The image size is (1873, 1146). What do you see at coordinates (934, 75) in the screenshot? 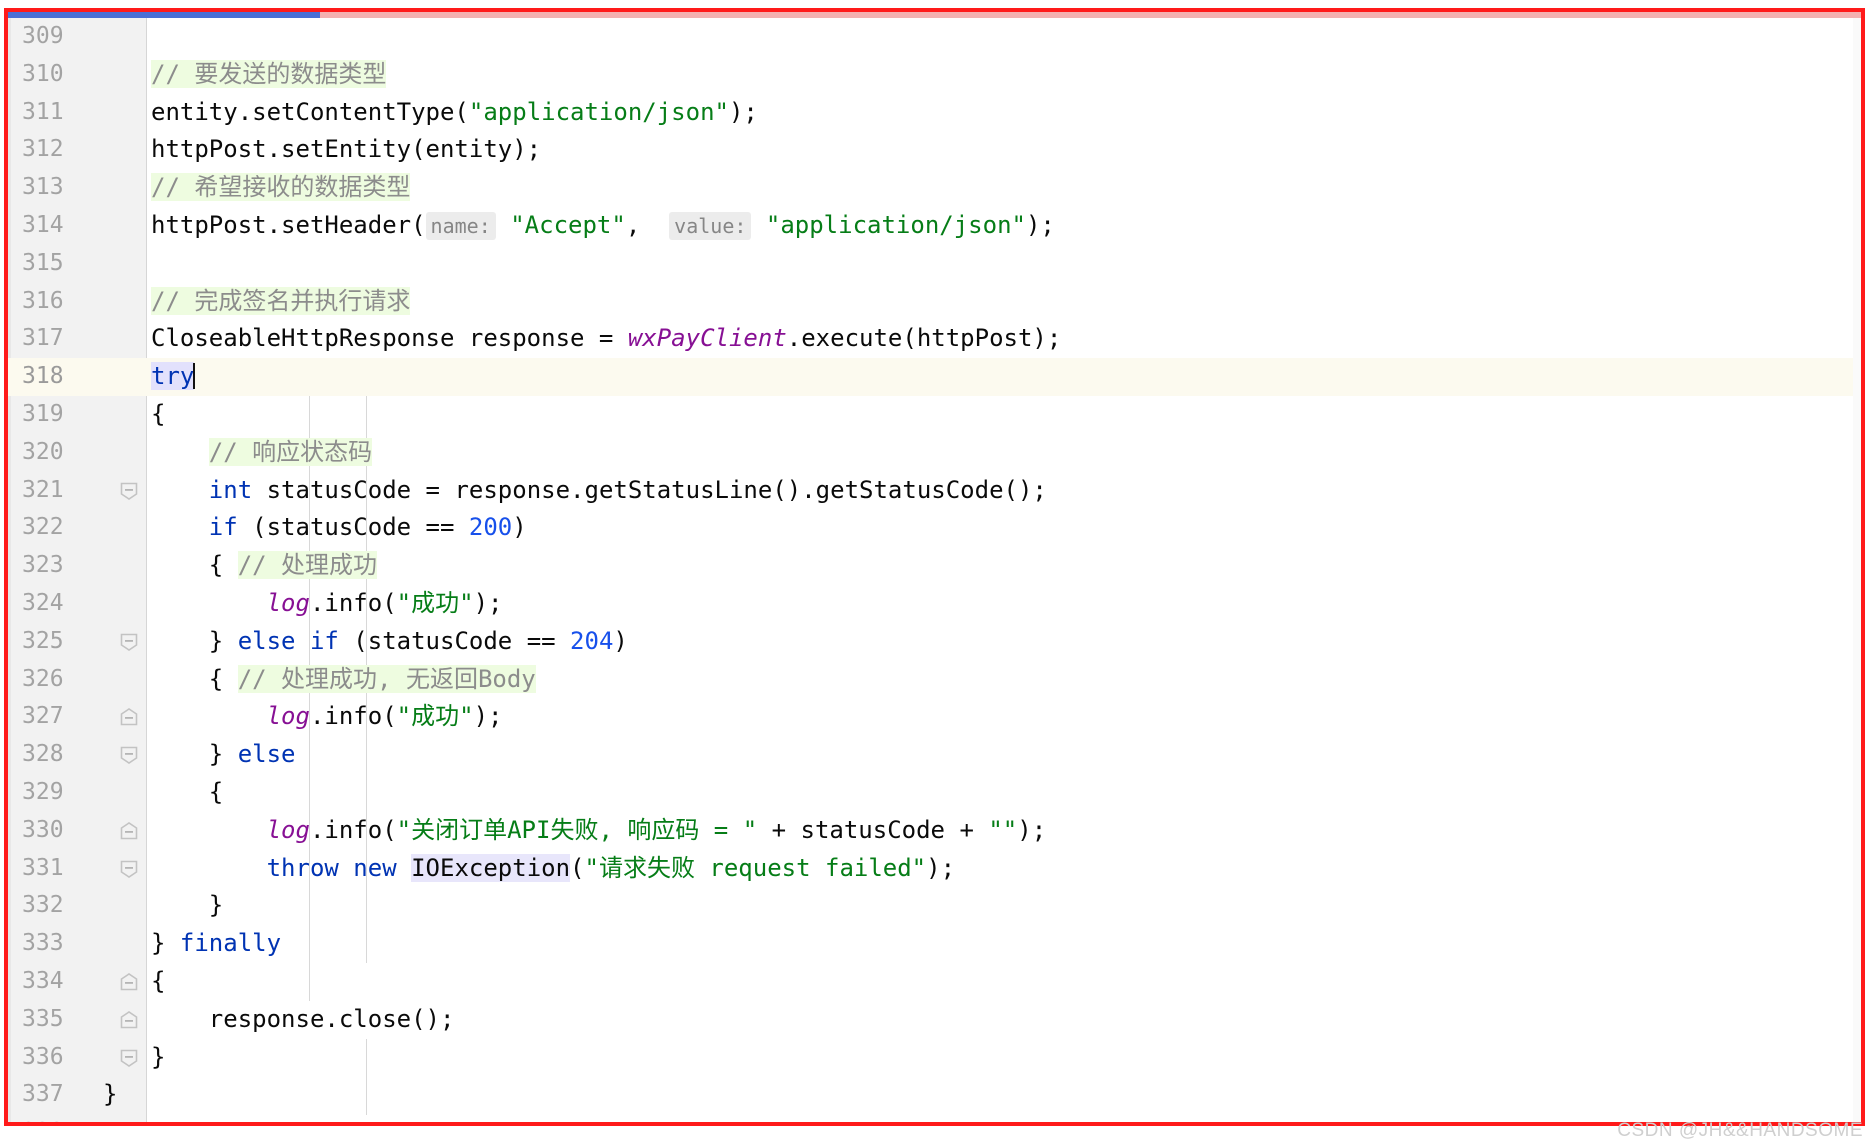
I see `code-line: 310 // 要发送的数据类型` at bounding box center [934, 75].